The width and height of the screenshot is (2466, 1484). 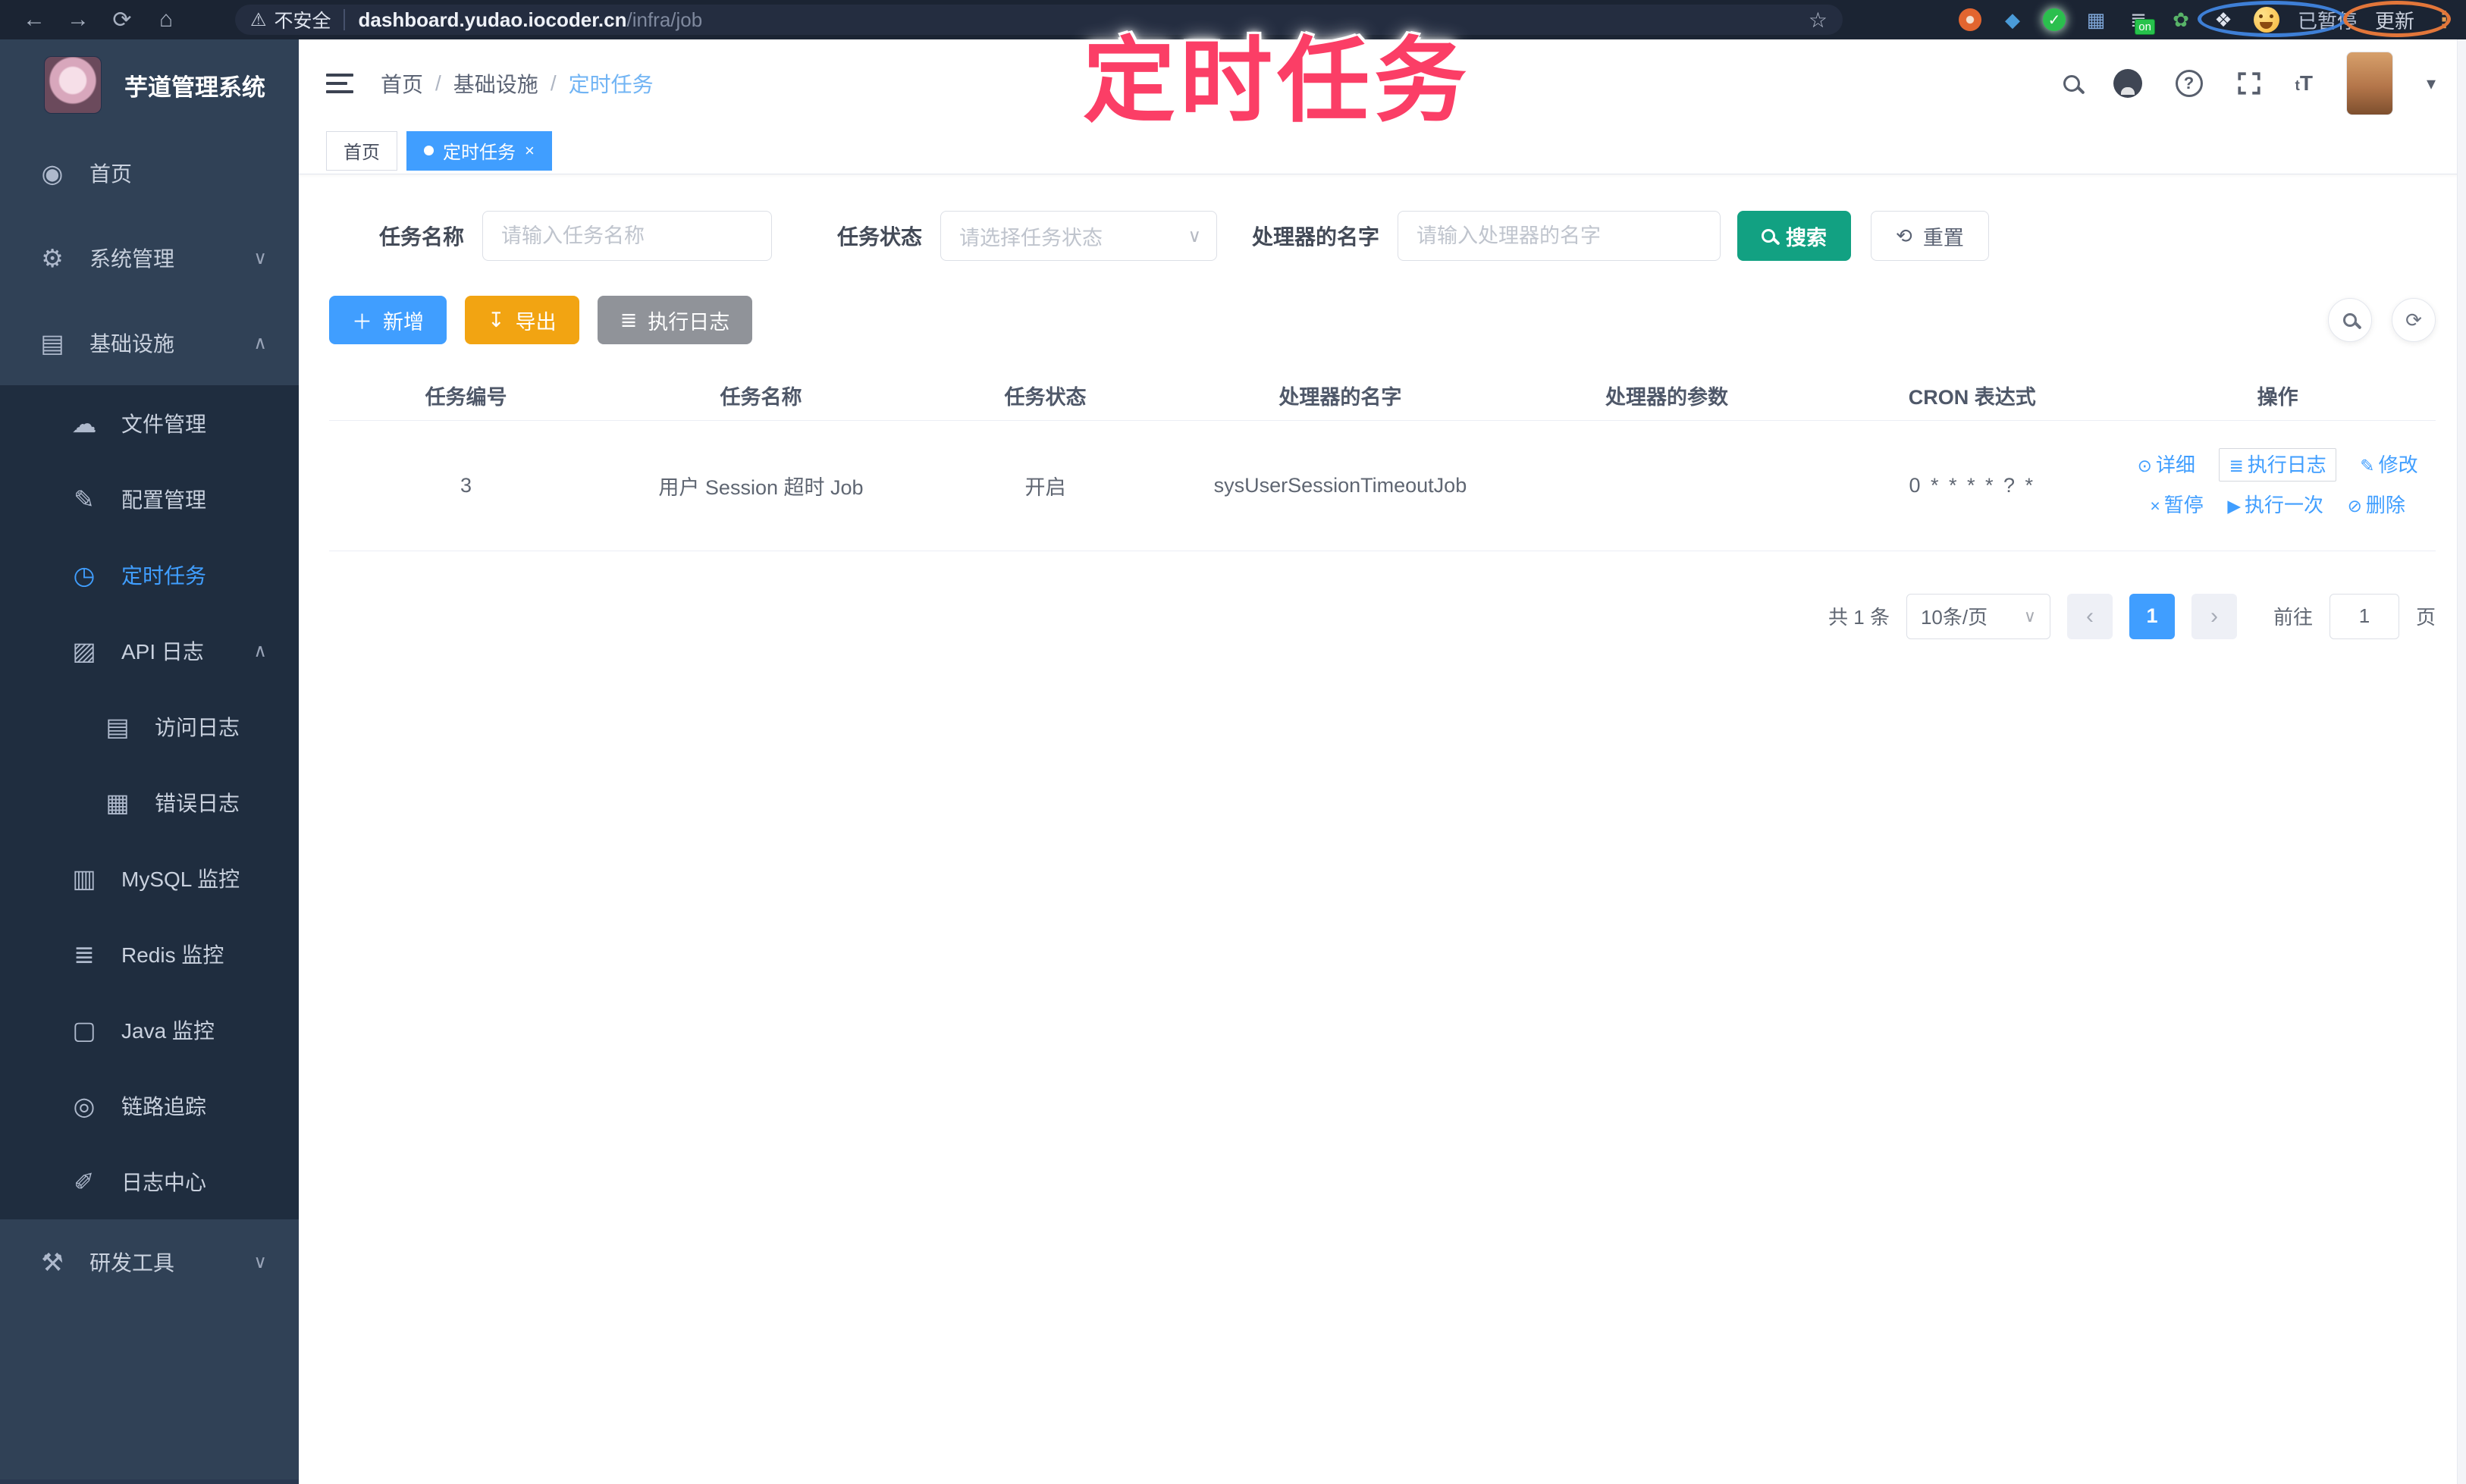 I want to click on sidebar-item-label: Java 监控, so click(x=168, y=1031).